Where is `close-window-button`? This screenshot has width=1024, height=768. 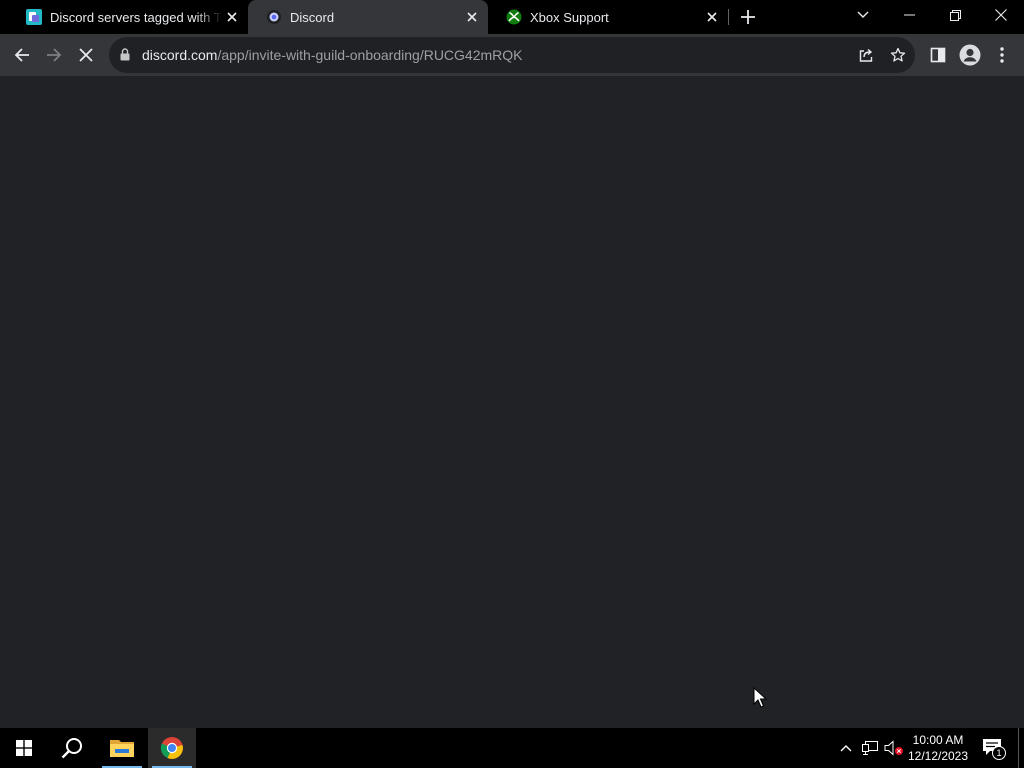 close-window-button is located at coordinates (1001, 15).